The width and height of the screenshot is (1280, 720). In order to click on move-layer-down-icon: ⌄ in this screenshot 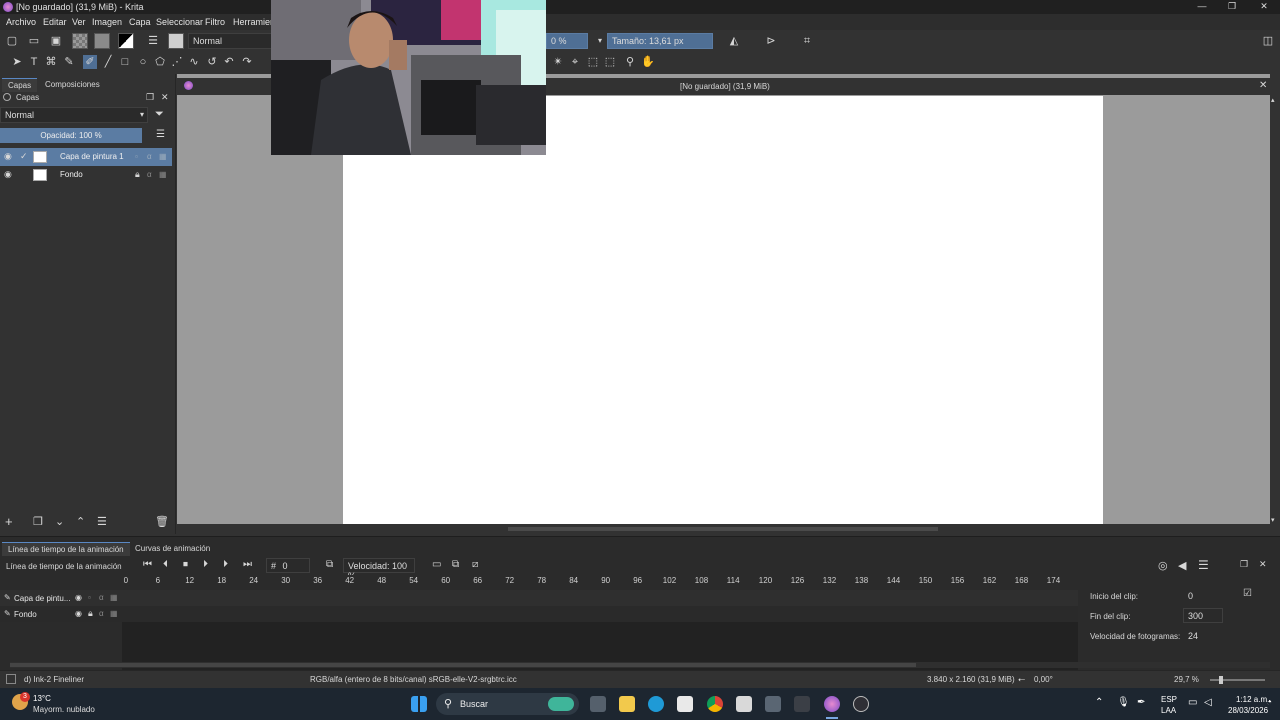, I will do `click(59, 521)`.